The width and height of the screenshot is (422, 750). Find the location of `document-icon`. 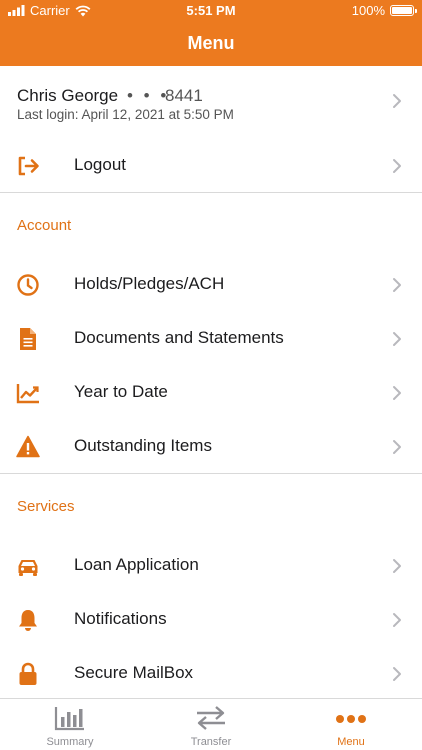

document-icon is located at coordinates (28, 339).